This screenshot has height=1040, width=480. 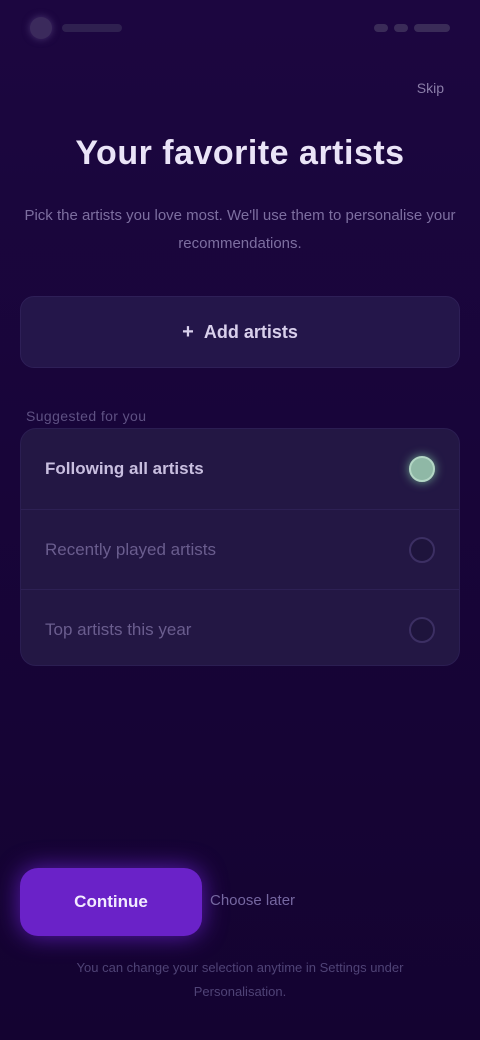 I want to click on status-bar, so click(x=240, y=28).